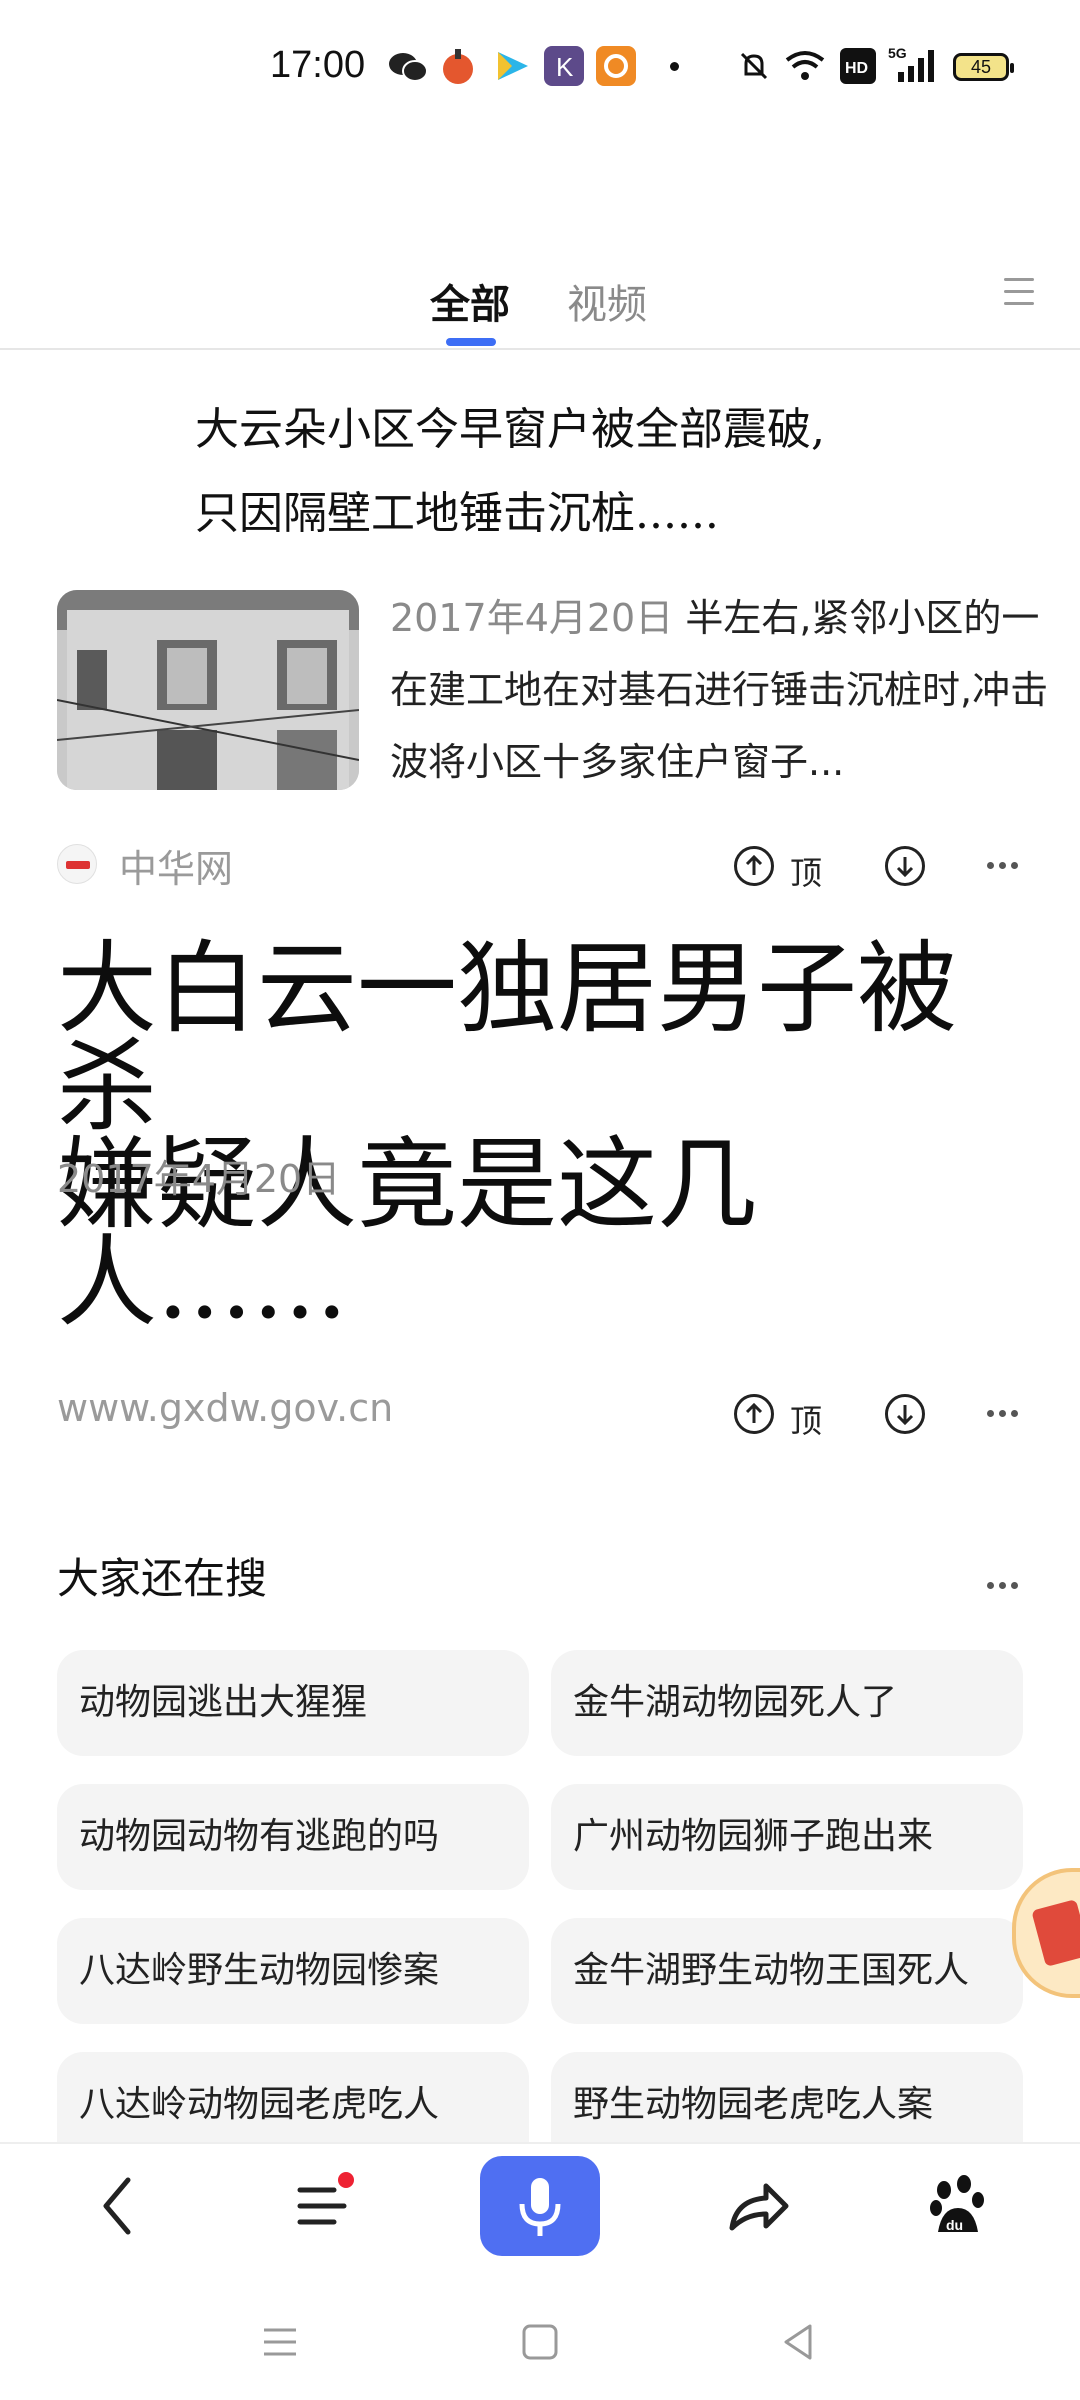 This screenshot has height=2400, width=1080. I want to click on k-app-icon: K, so click(564, 66).